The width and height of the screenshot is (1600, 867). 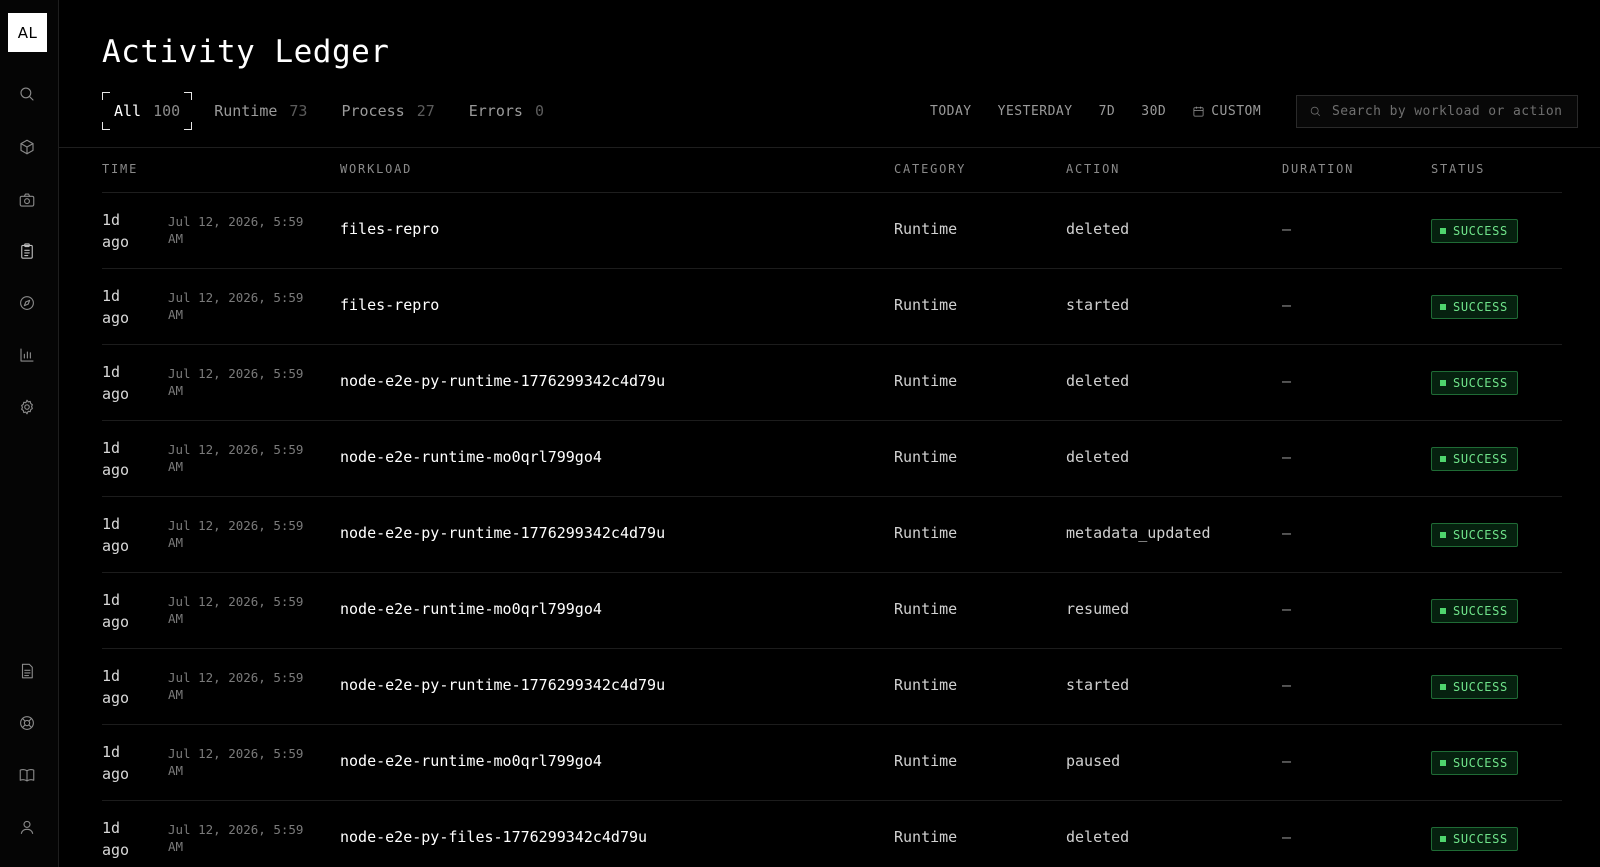 I want to click on tab-errors: Errors 0, so click(x=506, y=111).